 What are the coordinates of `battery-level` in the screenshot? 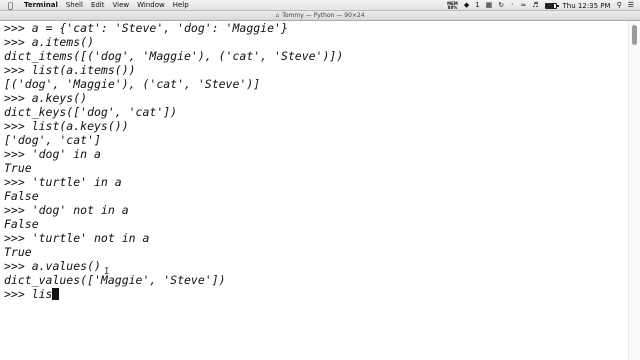 It's located at (550, 5).